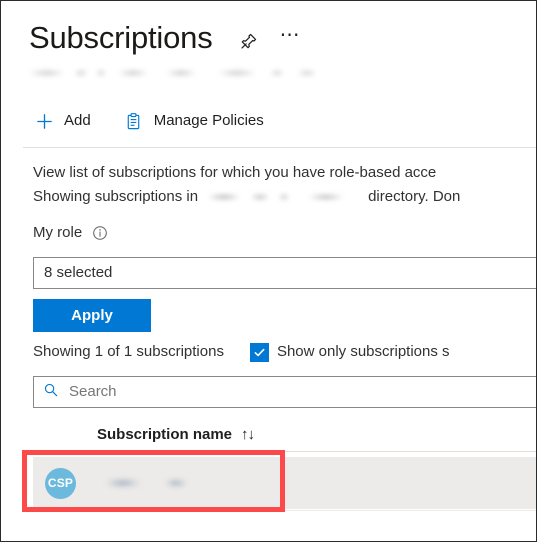  I want to click on pin-icon, so click(249, 41).